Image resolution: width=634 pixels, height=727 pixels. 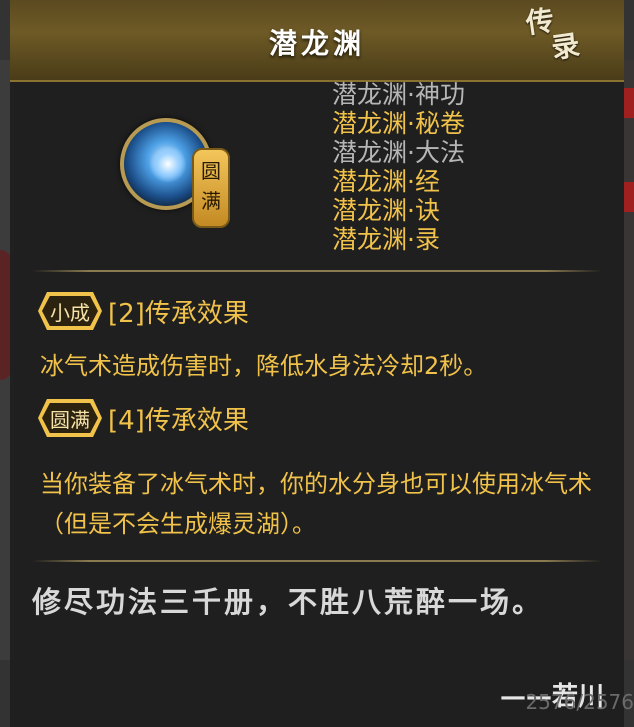 What do you see at coordinates (288, 602) in the screenshot?
I see `flavor-poem: 修尽功法三千册，不胜八荒醉一场。` at bounding box center [288, 602].